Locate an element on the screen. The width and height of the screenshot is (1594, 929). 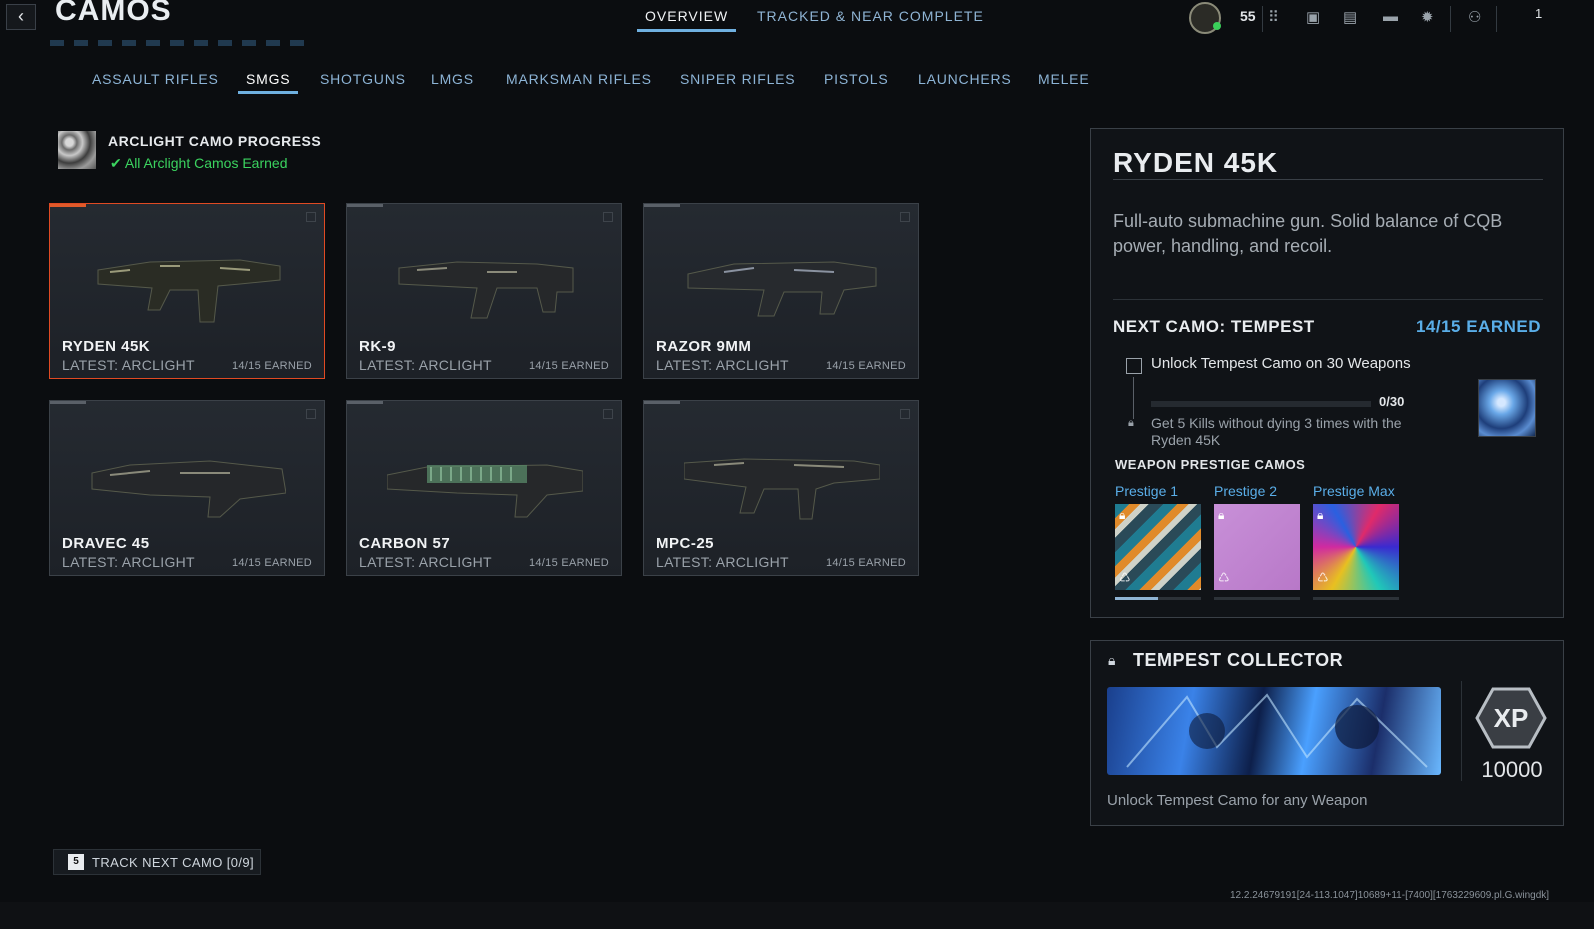
weapon-card-ryden-45k: RYDEN 45K LATEST: ARCLIGHT 14/15 EARNED is located at coordinates (187, 291).